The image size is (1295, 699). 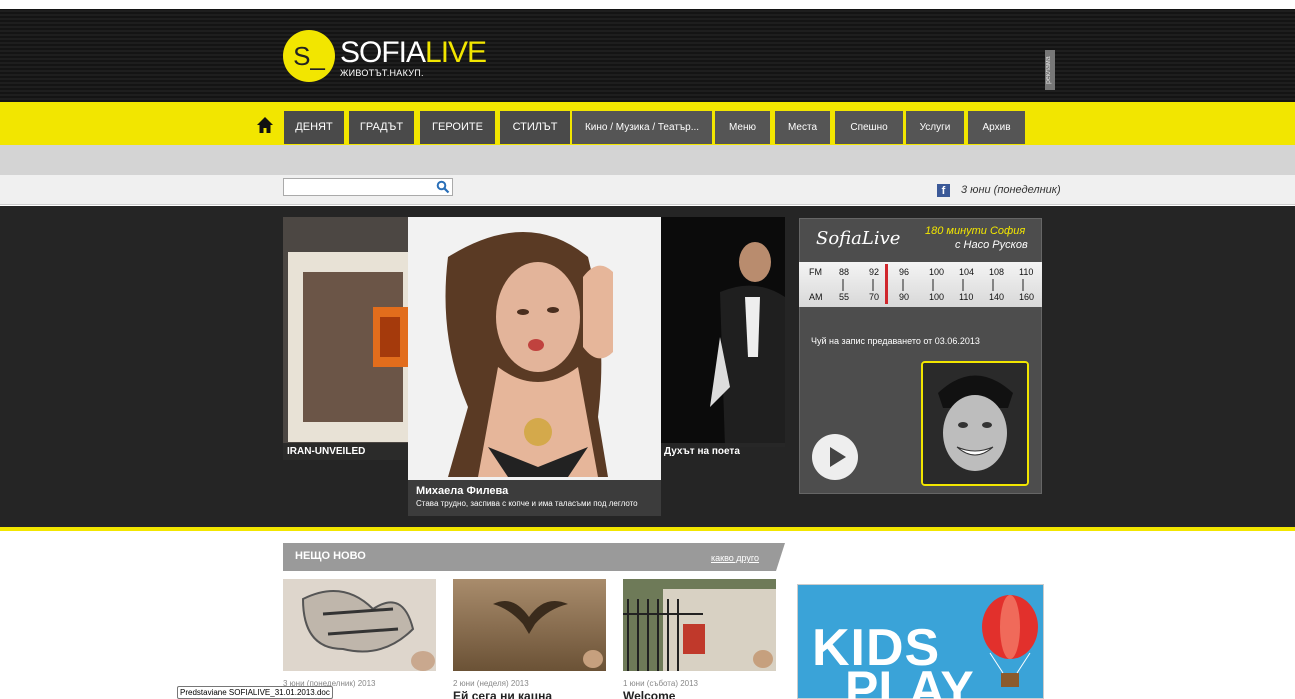 What do you see at coordinates (909, 680) in the screenshot?
I see `kids-ad-line2: PLAY` at bounding box center [909, 680].